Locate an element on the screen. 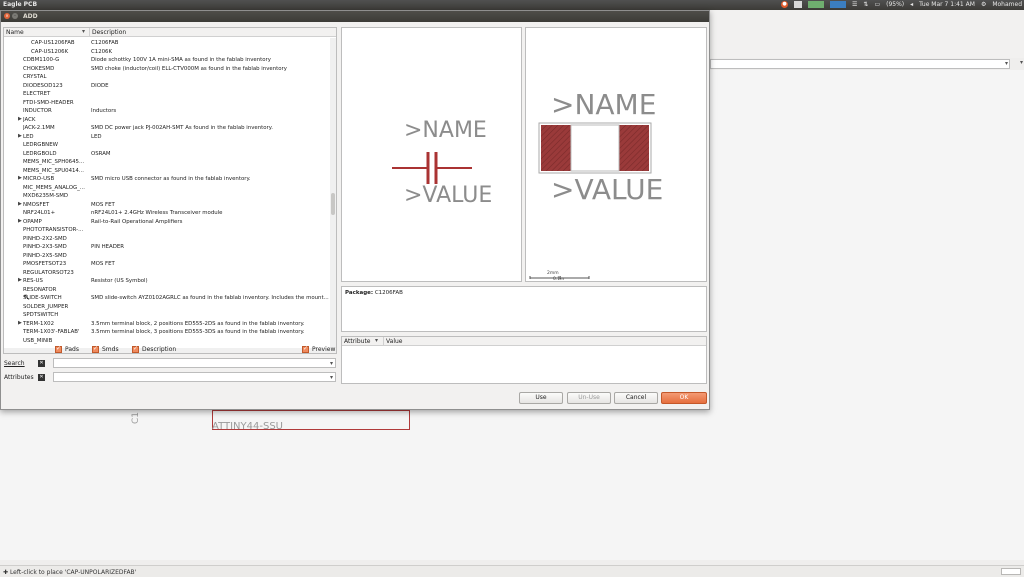 This screenshot has width=1024, height=577. dialog-titlebar: × – ADD is located at coordinates (355, 16).